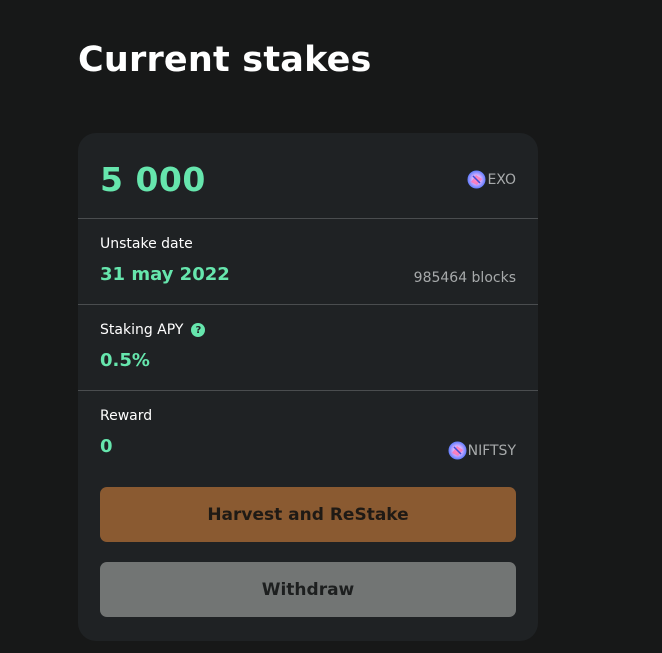 The width and height of the screenshot is (662, 653). I want to click on exo-token-icon, so click(476, 179).